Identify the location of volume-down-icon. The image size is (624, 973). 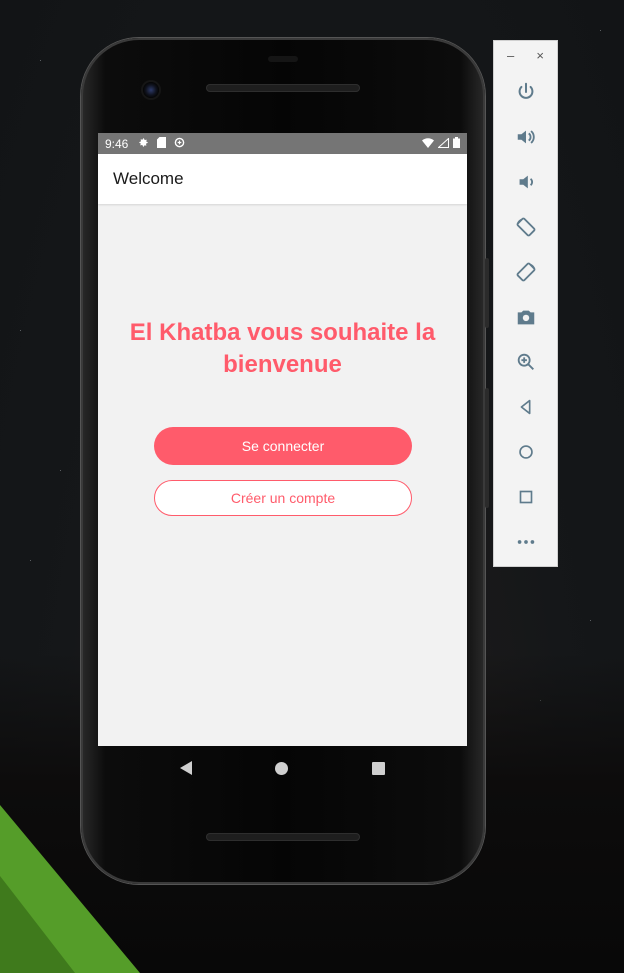
(526, 182).